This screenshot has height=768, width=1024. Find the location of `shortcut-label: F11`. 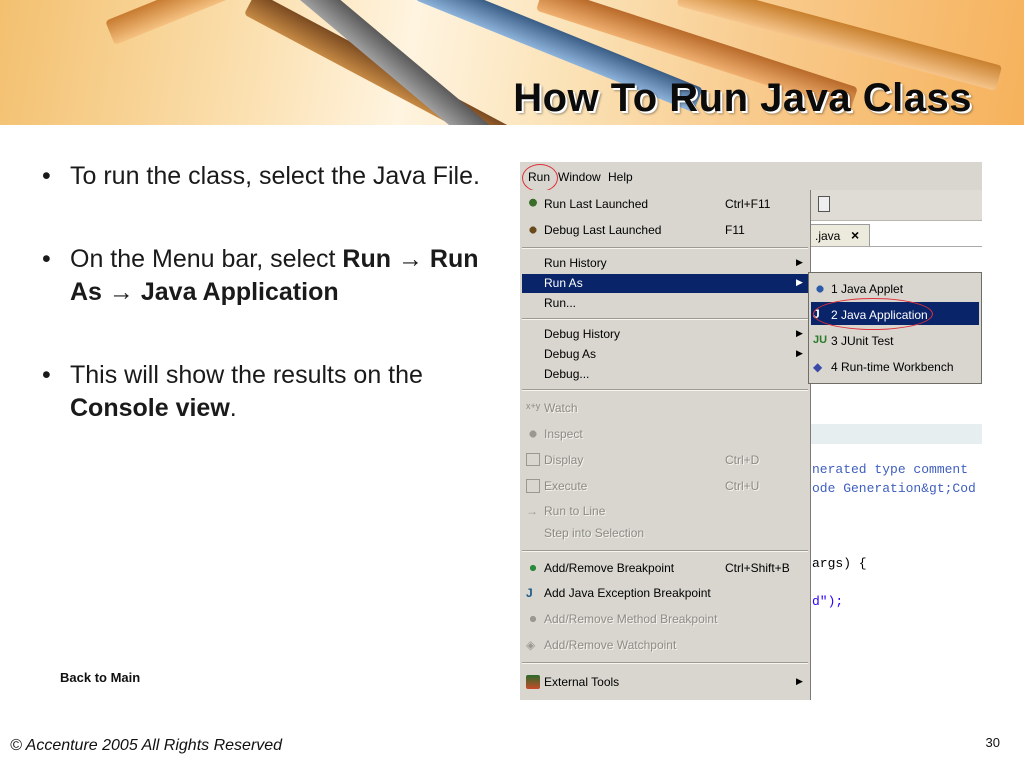

shortcut-label: F11 is located at coordinates (735, 230).